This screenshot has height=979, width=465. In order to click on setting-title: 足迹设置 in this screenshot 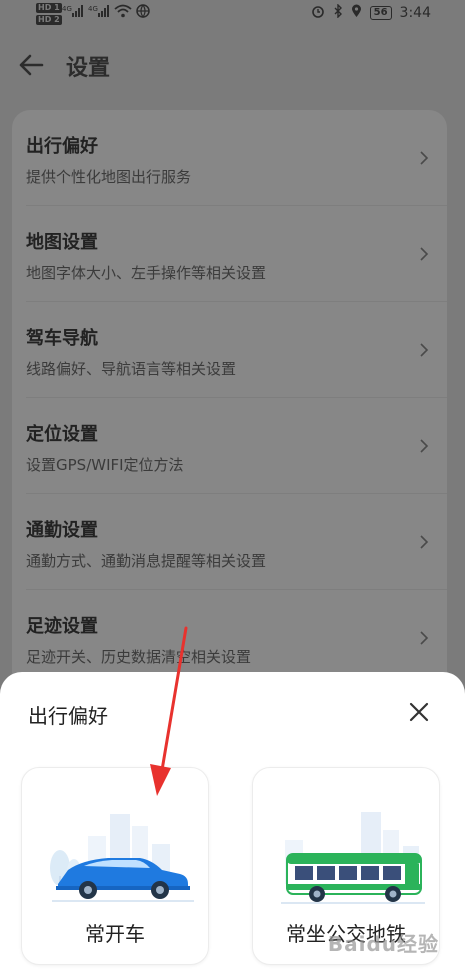, I will do `click(62, 626)`.